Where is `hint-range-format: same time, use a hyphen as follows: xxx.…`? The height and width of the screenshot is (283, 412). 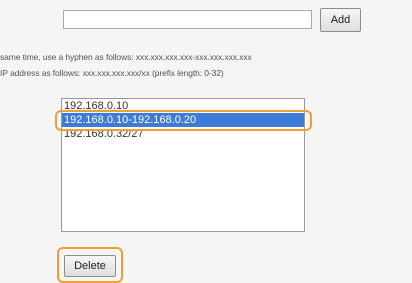 hint-range-format: same time, use a hyphen as follows: xxx.… is located at coordinates (126, 57).